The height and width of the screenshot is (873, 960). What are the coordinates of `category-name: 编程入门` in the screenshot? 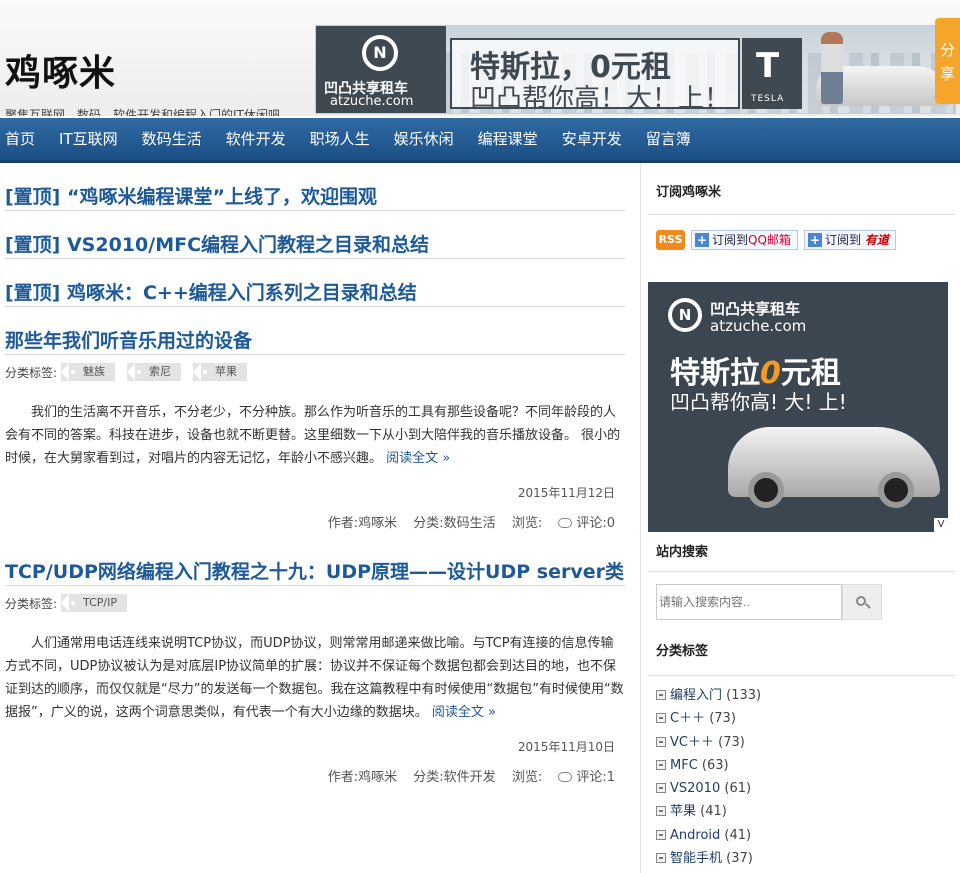 It's located at (696, 695).